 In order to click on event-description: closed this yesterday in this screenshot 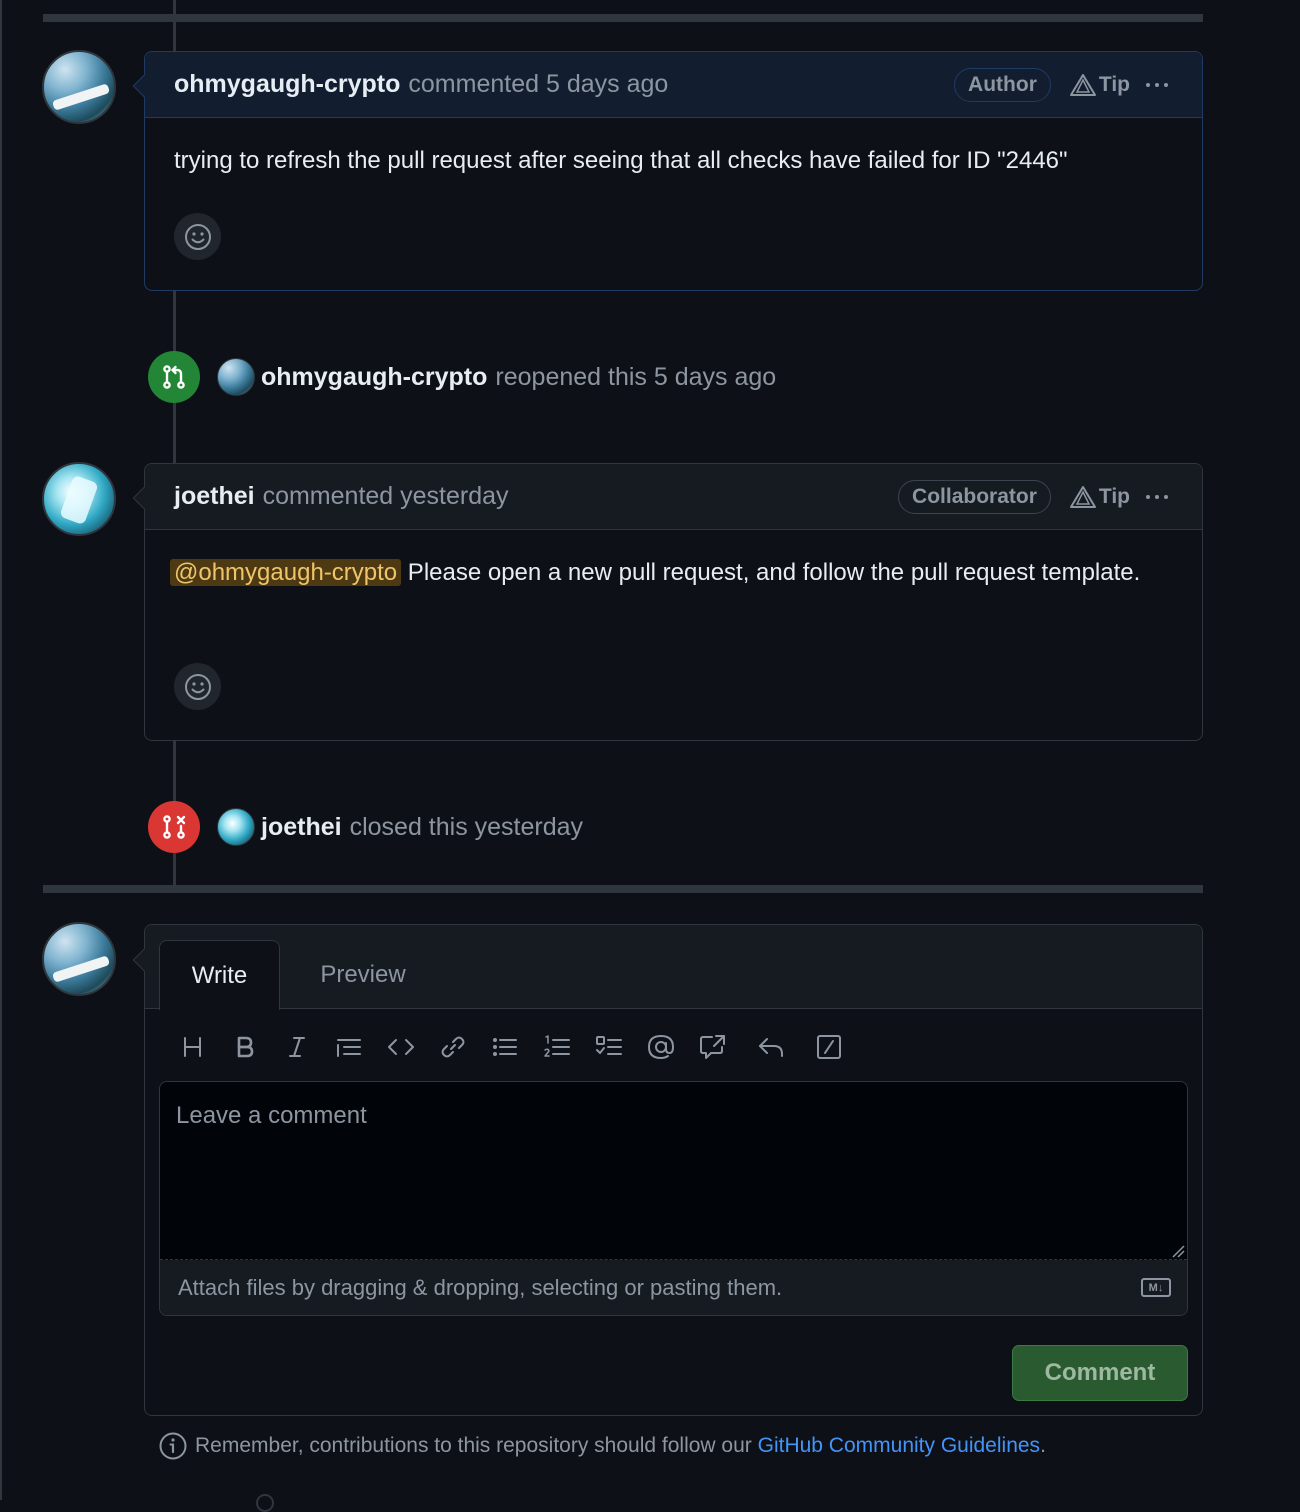, I will do `click(466, 826)`.